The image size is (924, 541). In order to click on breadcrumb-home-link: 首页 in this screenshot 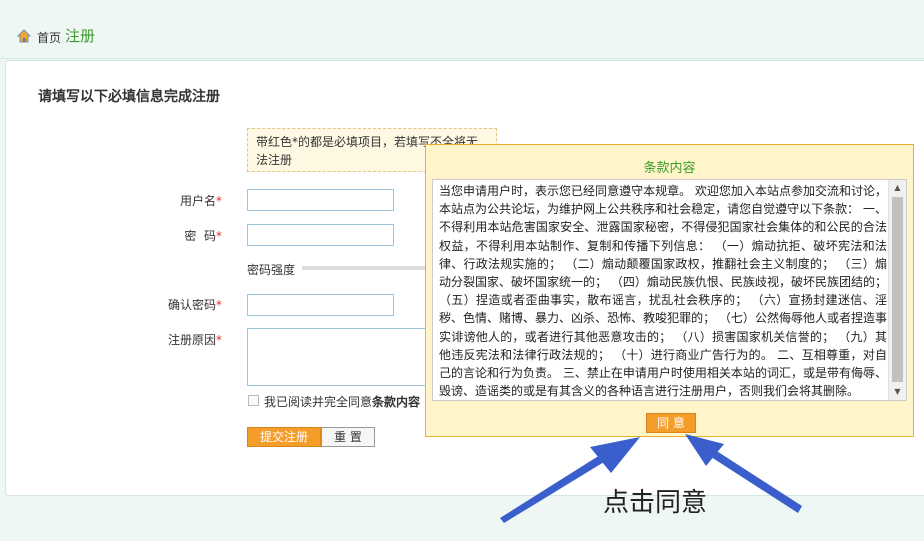, I will do `click(49, 37)`.